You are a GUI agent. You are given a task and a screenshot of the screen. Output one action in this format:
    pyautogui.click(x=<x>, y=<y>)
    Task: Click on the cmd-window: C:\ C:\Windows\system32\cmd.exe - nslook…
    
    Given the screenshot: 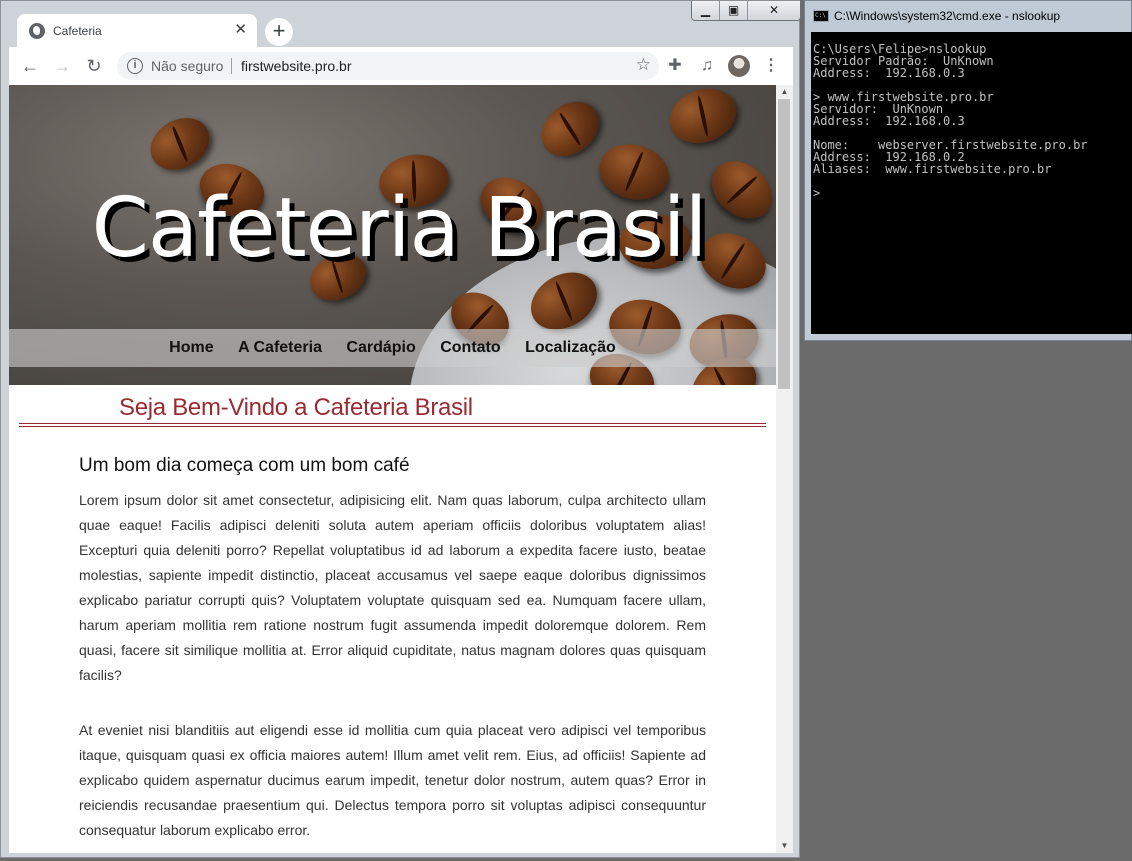 What is the action you would take?
    pyautogui.click(x=968, y=170)
    